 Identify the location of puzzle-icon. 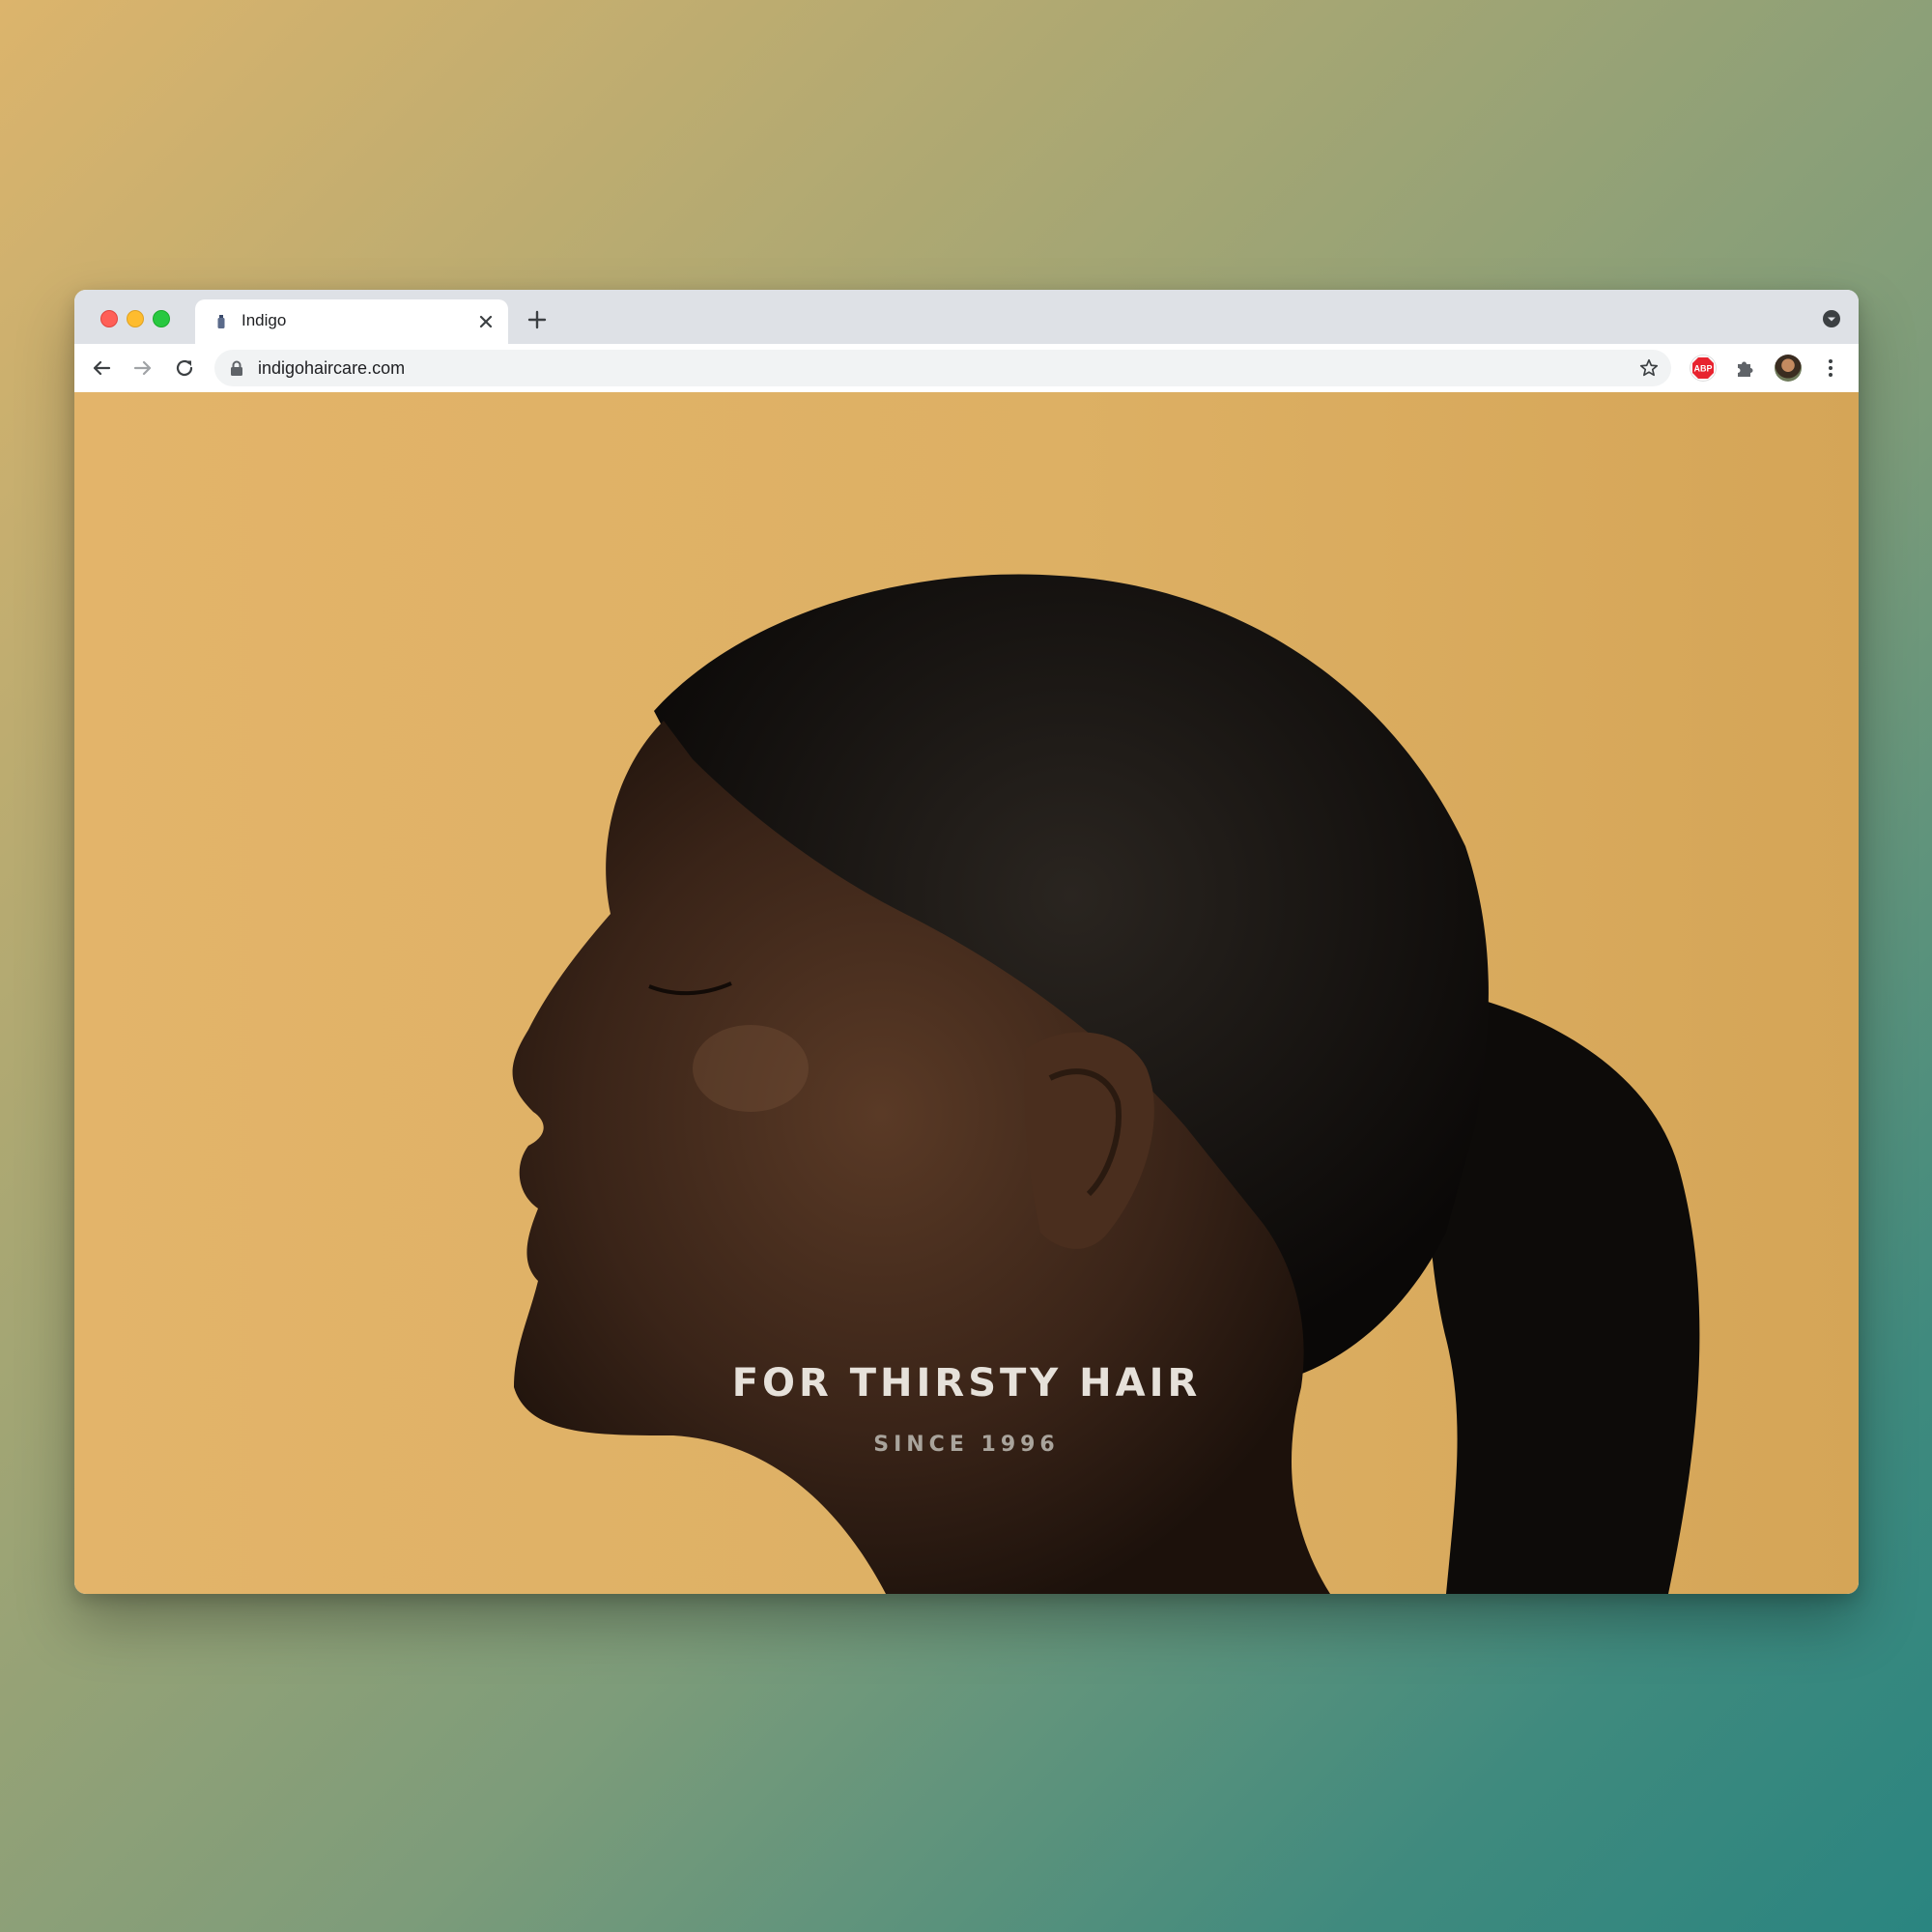
(1745, 368).